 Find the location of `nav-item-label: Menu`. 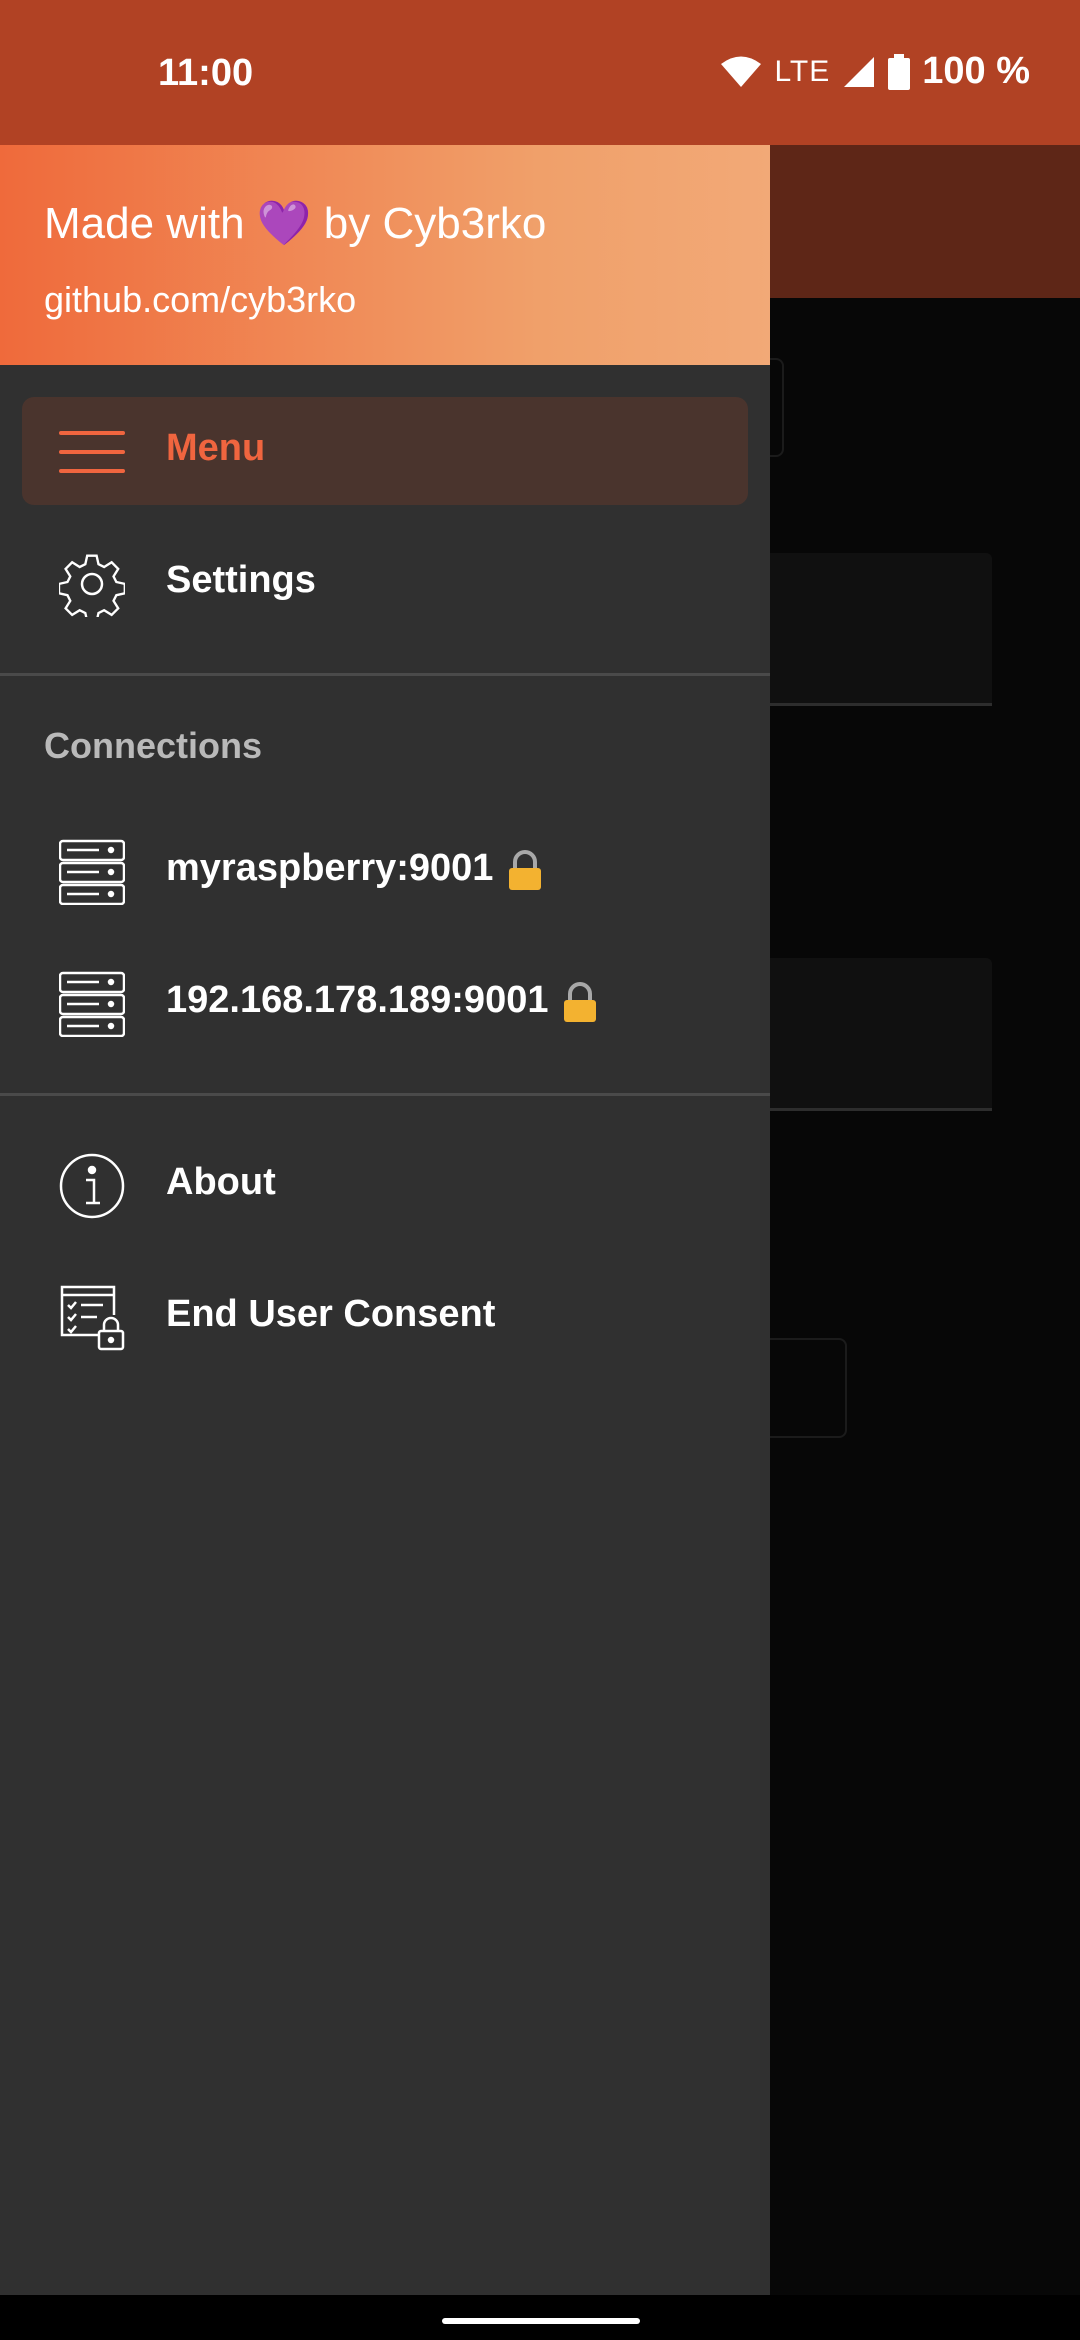

nav-item-label: Menu is located at coordinates (216, 448).